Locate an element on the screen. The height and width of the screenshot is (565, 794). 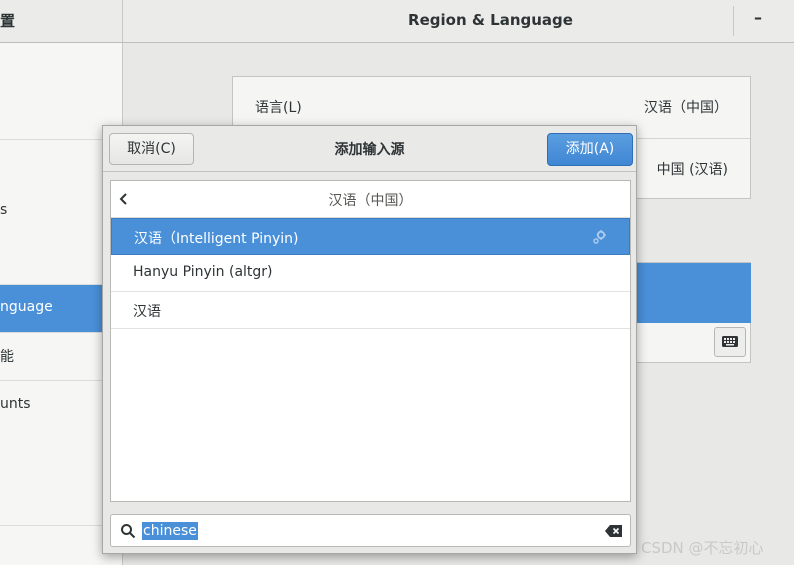
search-icon is located at coordinates (128, 531).